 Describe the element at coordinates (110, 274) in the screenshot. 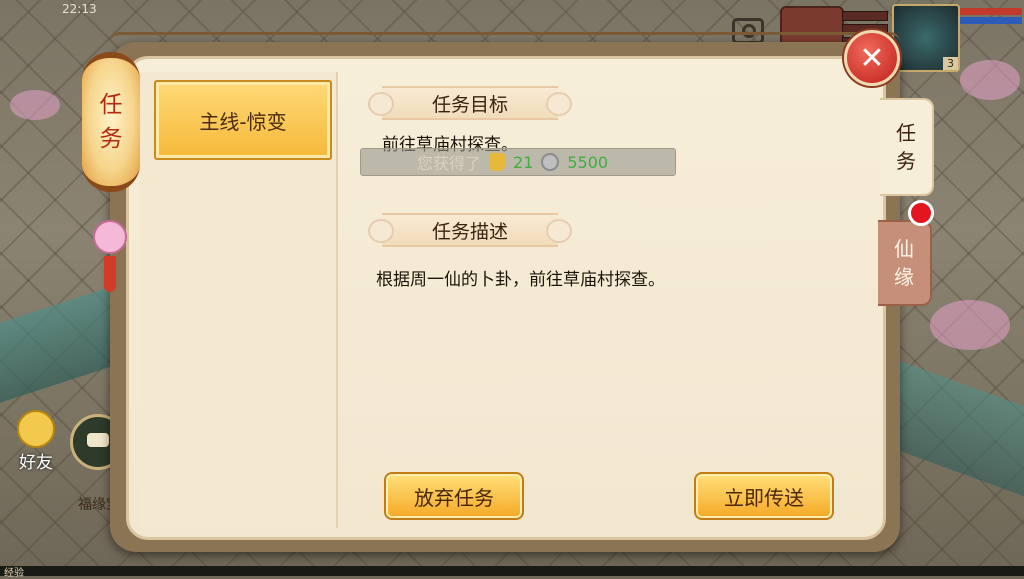

I see `tassel-fringe` at that location.